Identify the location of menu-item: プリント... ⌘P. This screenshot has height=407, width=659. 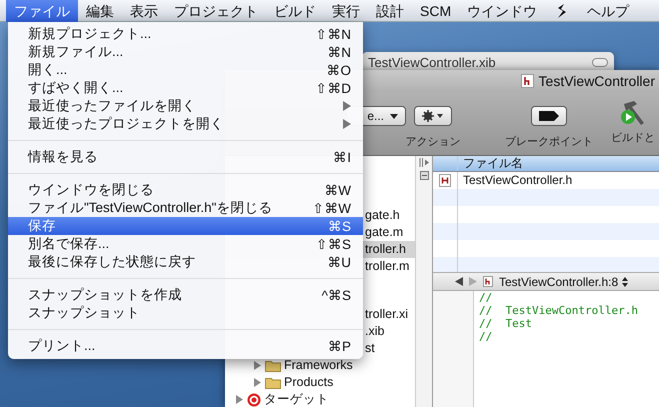
(185, 346).